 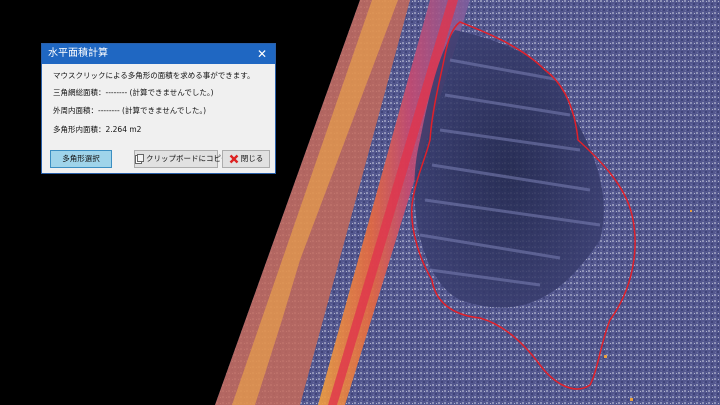 I want to click on dialog-titlebar: 水平面積計算 ✕, so click(x=158, y=54).